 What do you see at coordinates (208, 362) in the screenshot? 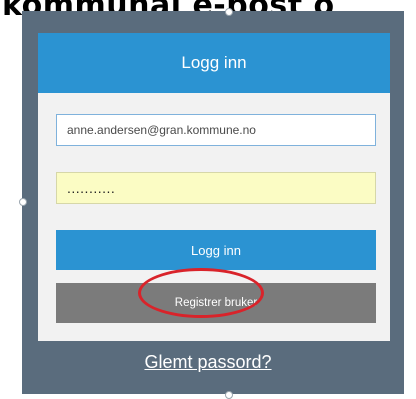
I see `forgot-password-link: Glemt passord?` at bounding box center [208, 362].